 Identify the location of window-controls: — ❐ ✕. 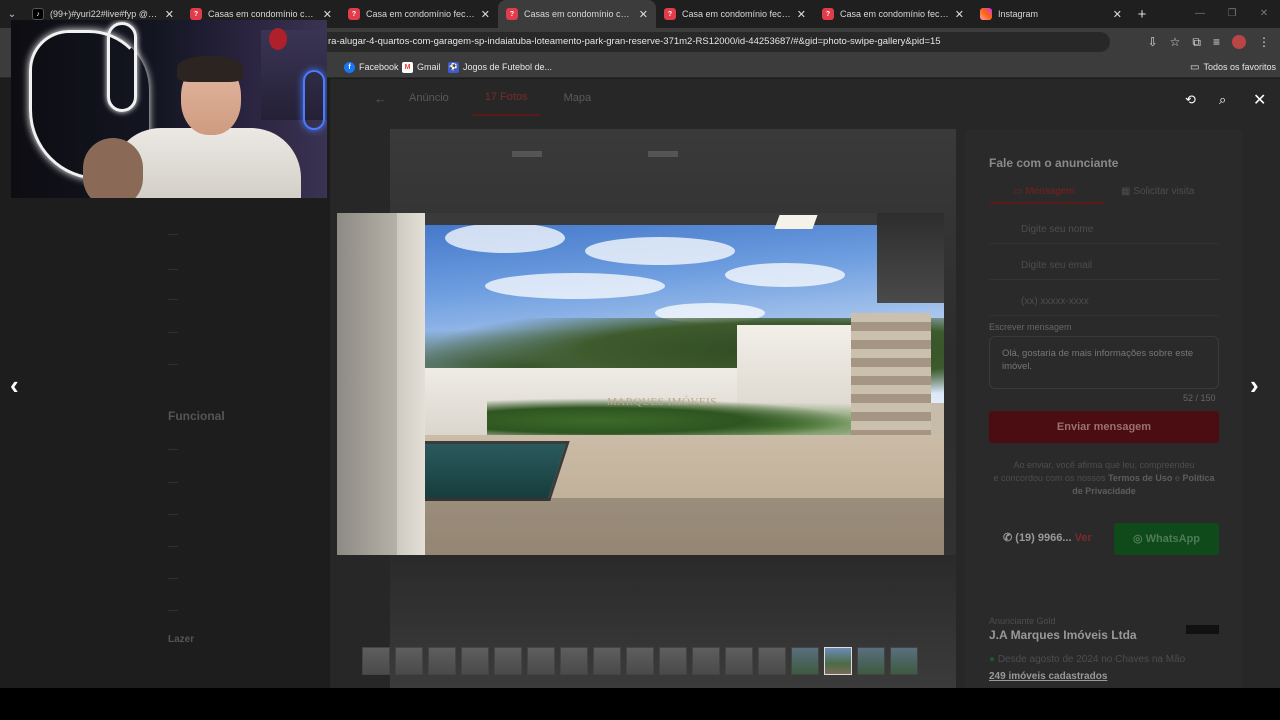
(1232, 14).